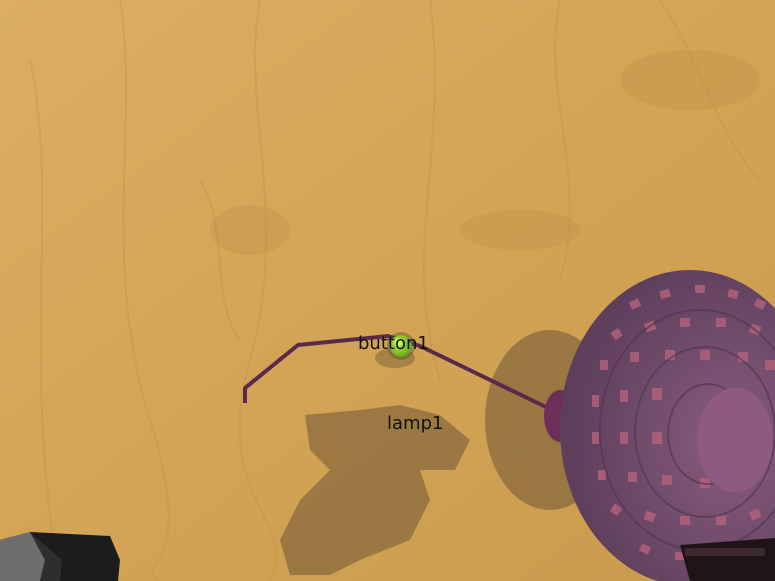  What do you see at coordinates (415, 423) in the screenshot?
I see `lamp1-label: lamp1` at bounding box center [415, 423].